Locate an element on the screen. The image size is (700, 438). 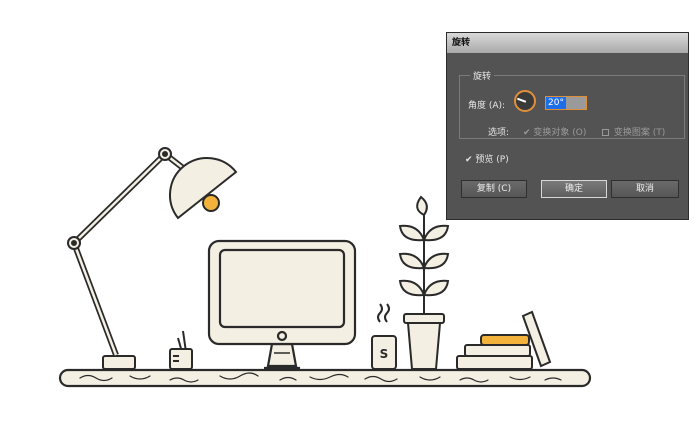
monitor is located at coordinates (282, 304).